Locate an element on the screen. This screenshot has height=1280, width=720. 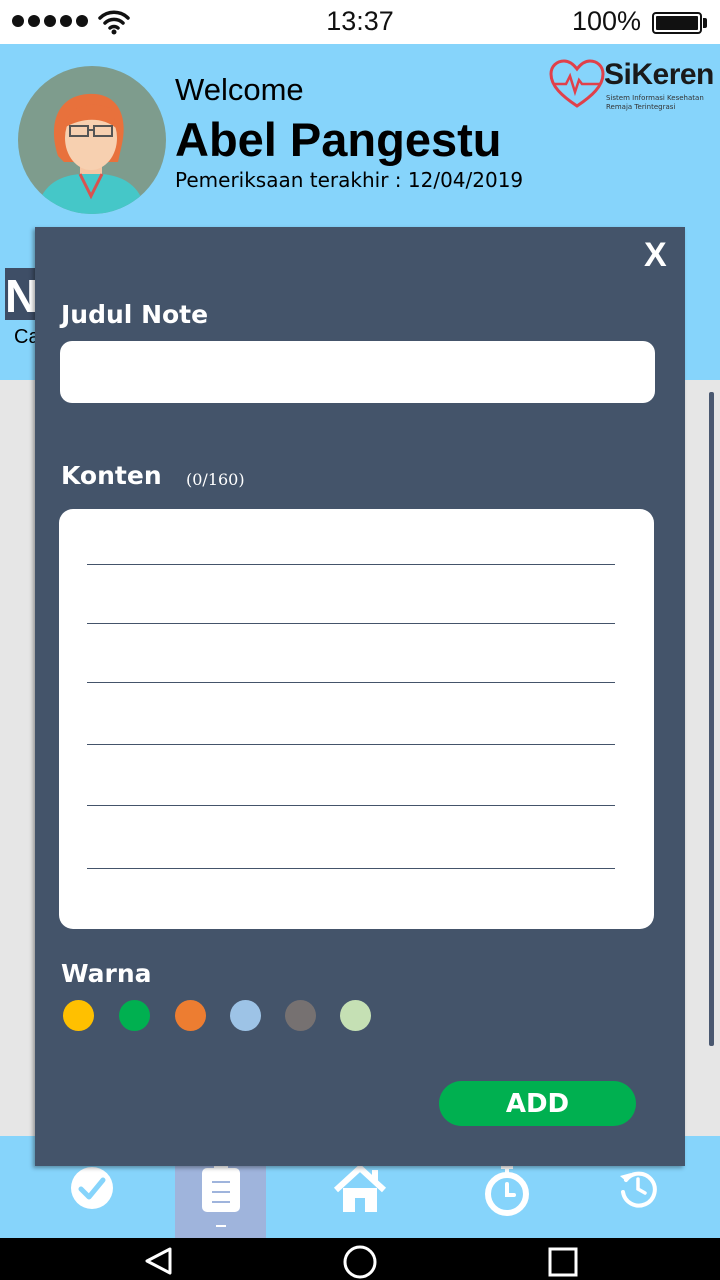
battery-icon is located at coordinates (677, 23).